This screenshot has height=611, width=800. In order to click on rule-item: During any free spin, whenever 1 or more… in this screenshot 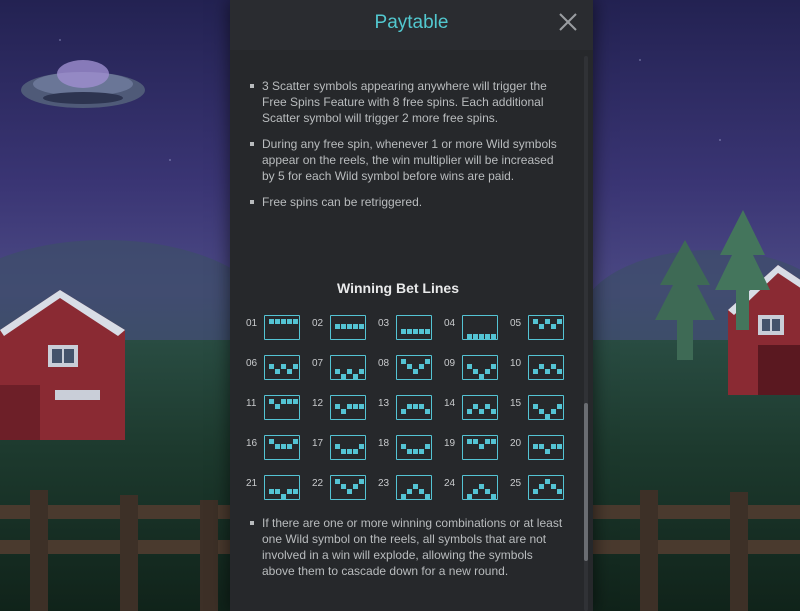, I will do `click(409, 160)`.